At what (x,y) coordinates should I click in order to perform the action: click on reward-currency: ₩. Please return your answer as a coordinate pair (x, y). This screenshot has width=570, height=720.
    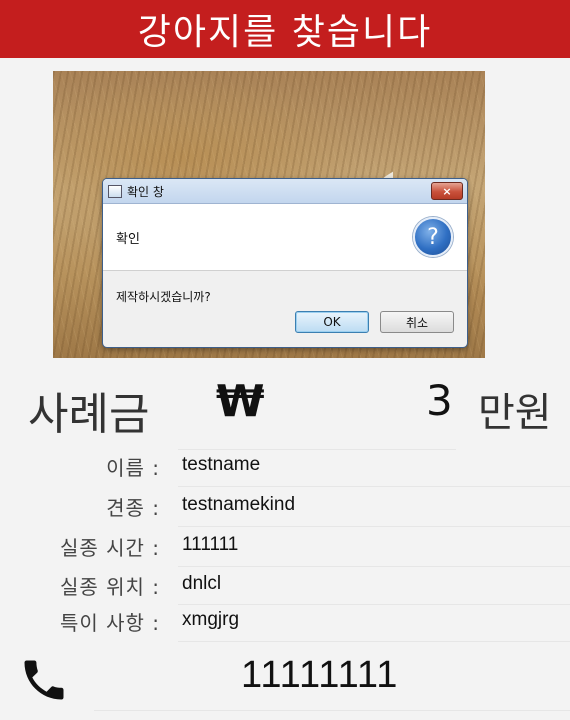
    Looking at the image, I should click on (240, 401).